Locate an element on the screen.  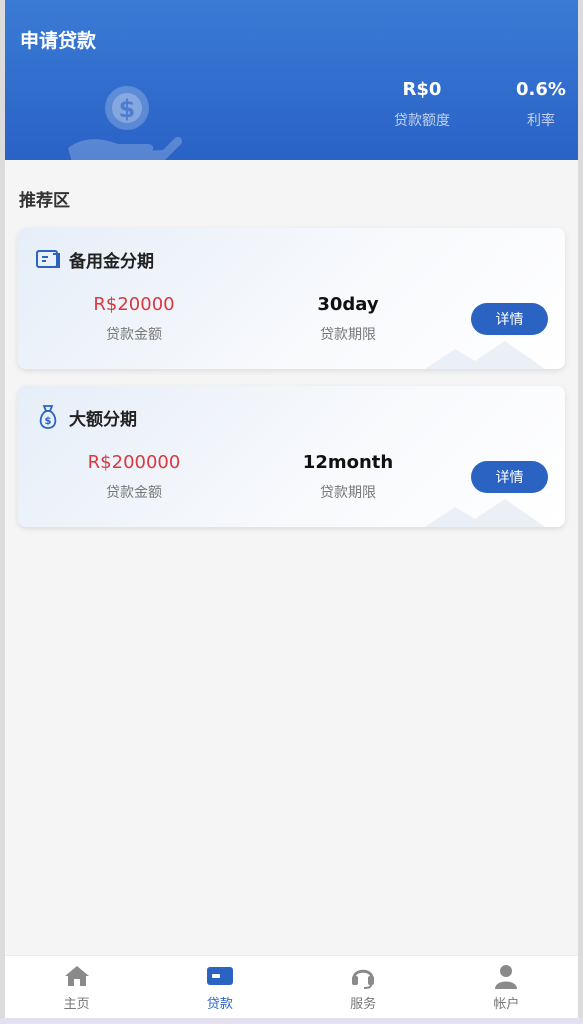
home-icon is located at coordinates (77, 976).